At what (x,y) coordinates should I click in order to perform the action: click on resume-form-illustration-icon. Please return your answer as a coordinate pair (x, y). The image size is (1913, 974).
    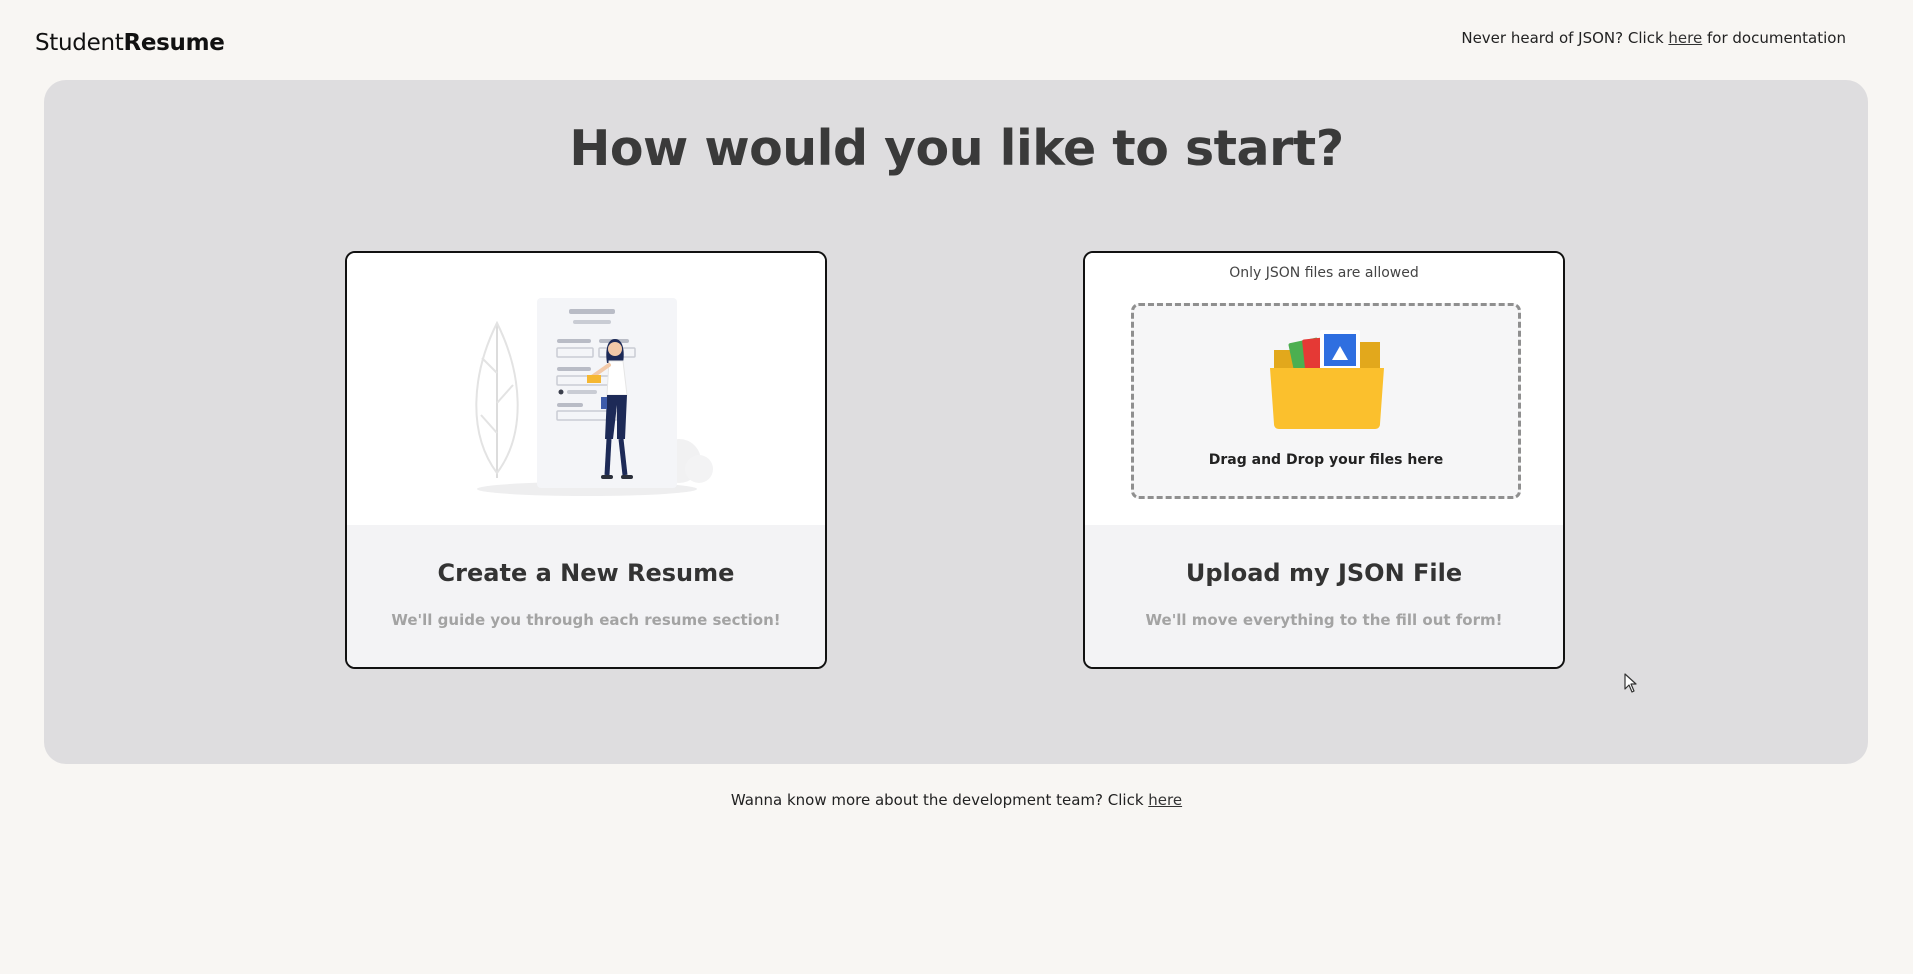
    Looking at the image, I should click on (587, 398).